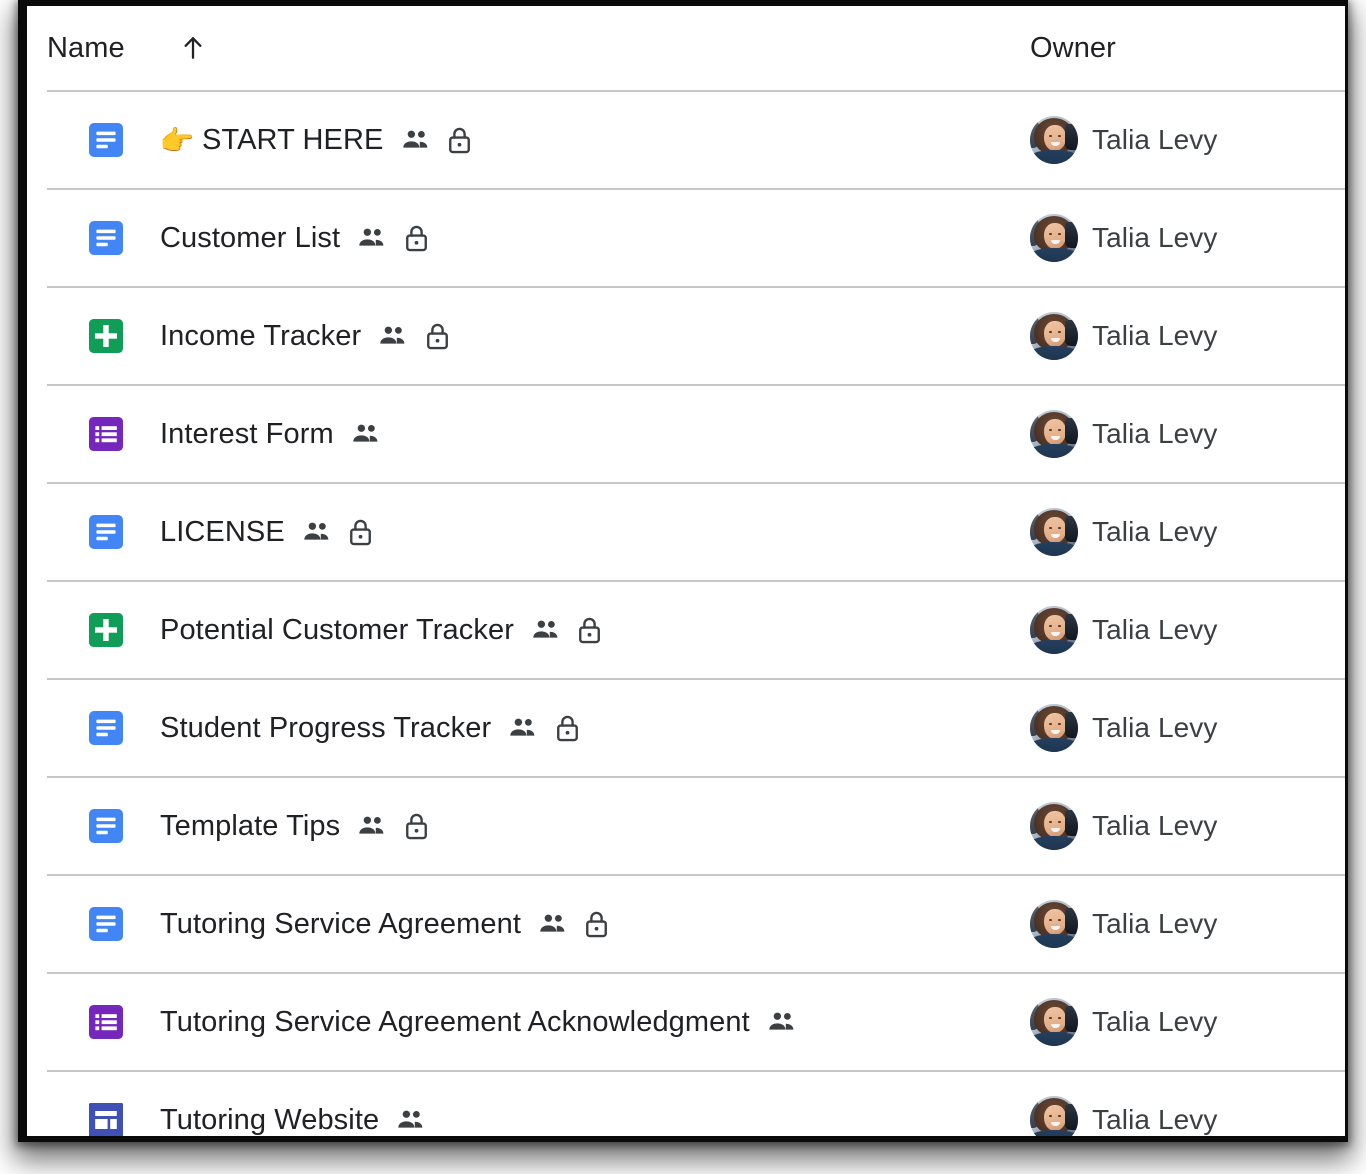 This screenshot has width=1366, height=1174. What do you see at coordinates (686, 630) in the screenshot?
I see `table-row: Potential Customer Tracker Talia Levy` at bounding box center [686, 630].